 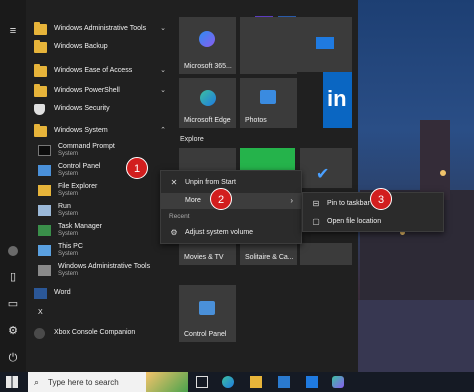 What do you see at coordinates (179, 216) in the screenshot?
I see `recent-header: Recent` at bounding box center [179, 216].